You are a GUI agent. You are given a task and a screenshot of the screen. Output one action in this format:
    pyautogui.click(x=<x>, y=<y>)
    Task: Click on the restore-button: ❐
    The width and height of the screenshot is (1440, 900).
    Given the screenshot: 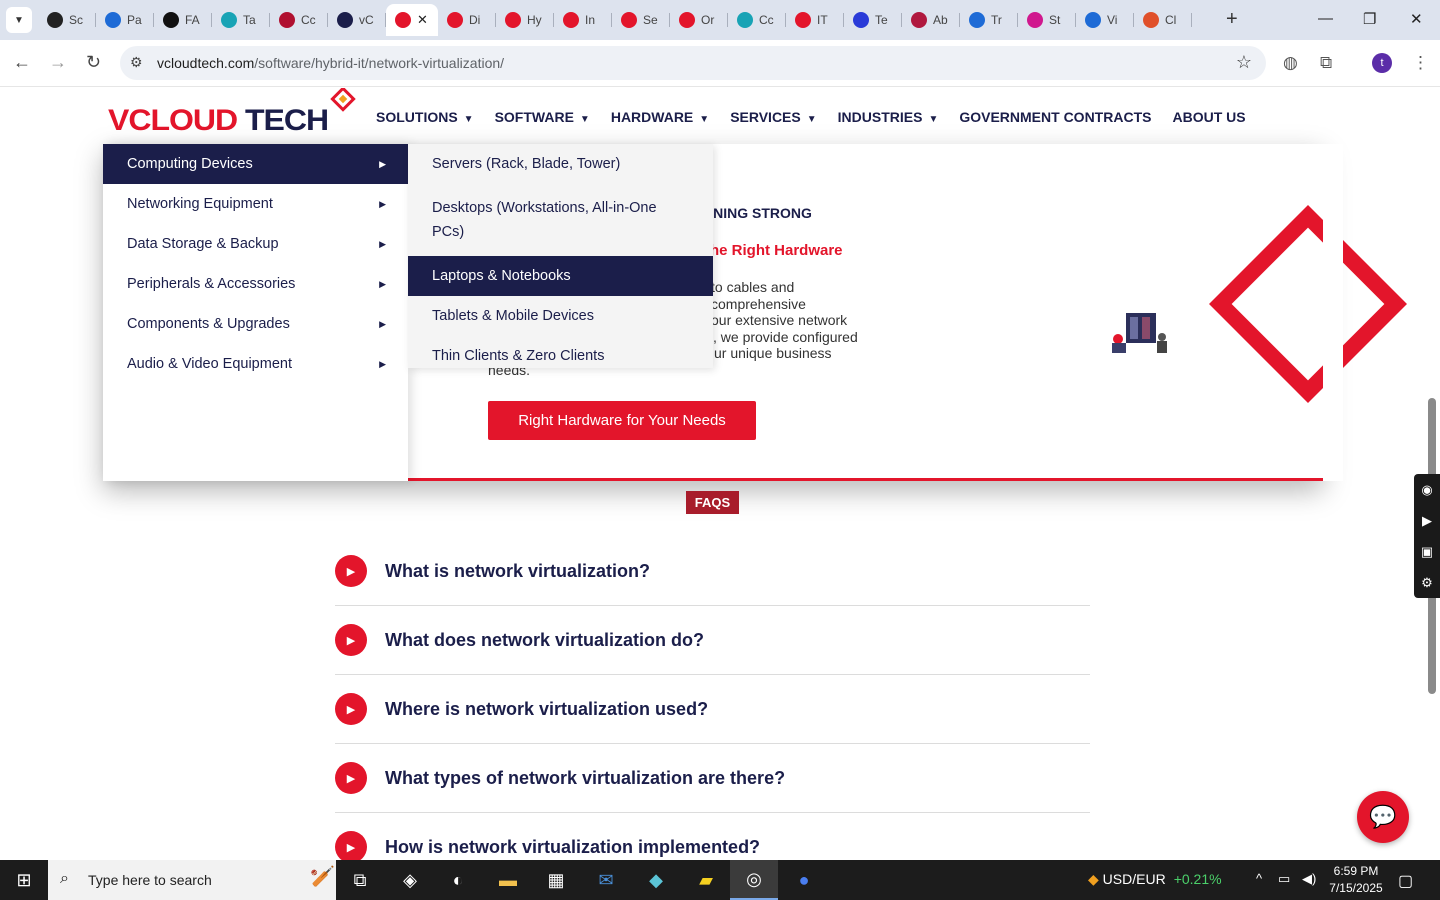 What is the action you would take?
    pyautogui.click(x=1369, y=19)
    